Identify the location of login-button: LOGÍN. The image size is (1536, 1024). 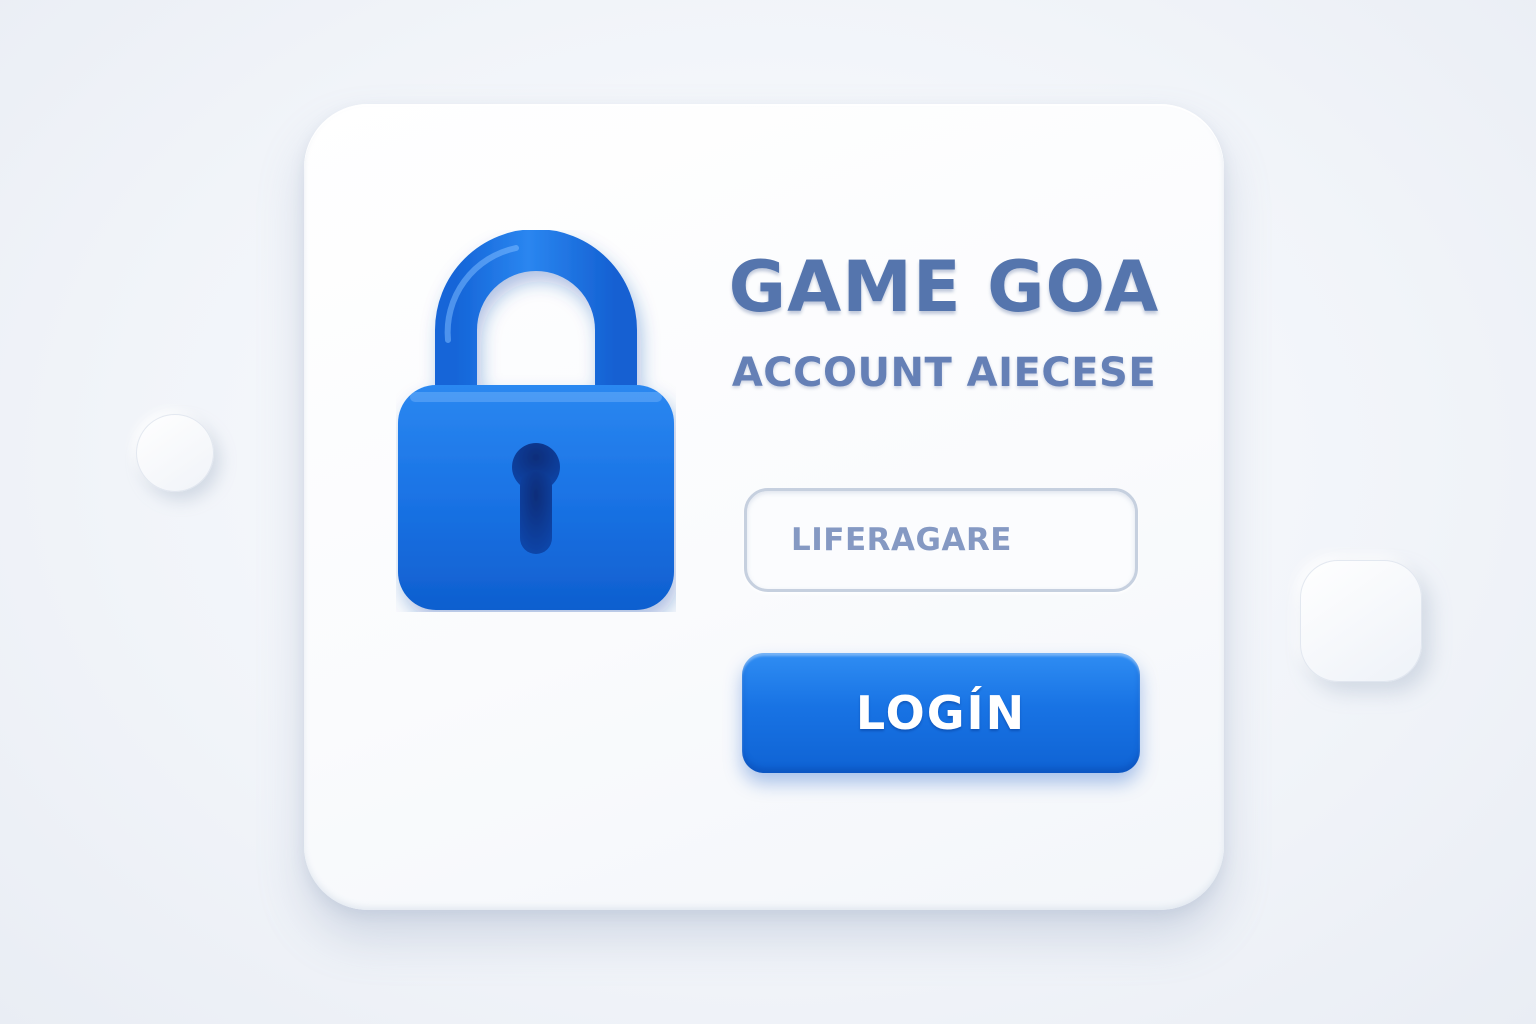
(941, 713).